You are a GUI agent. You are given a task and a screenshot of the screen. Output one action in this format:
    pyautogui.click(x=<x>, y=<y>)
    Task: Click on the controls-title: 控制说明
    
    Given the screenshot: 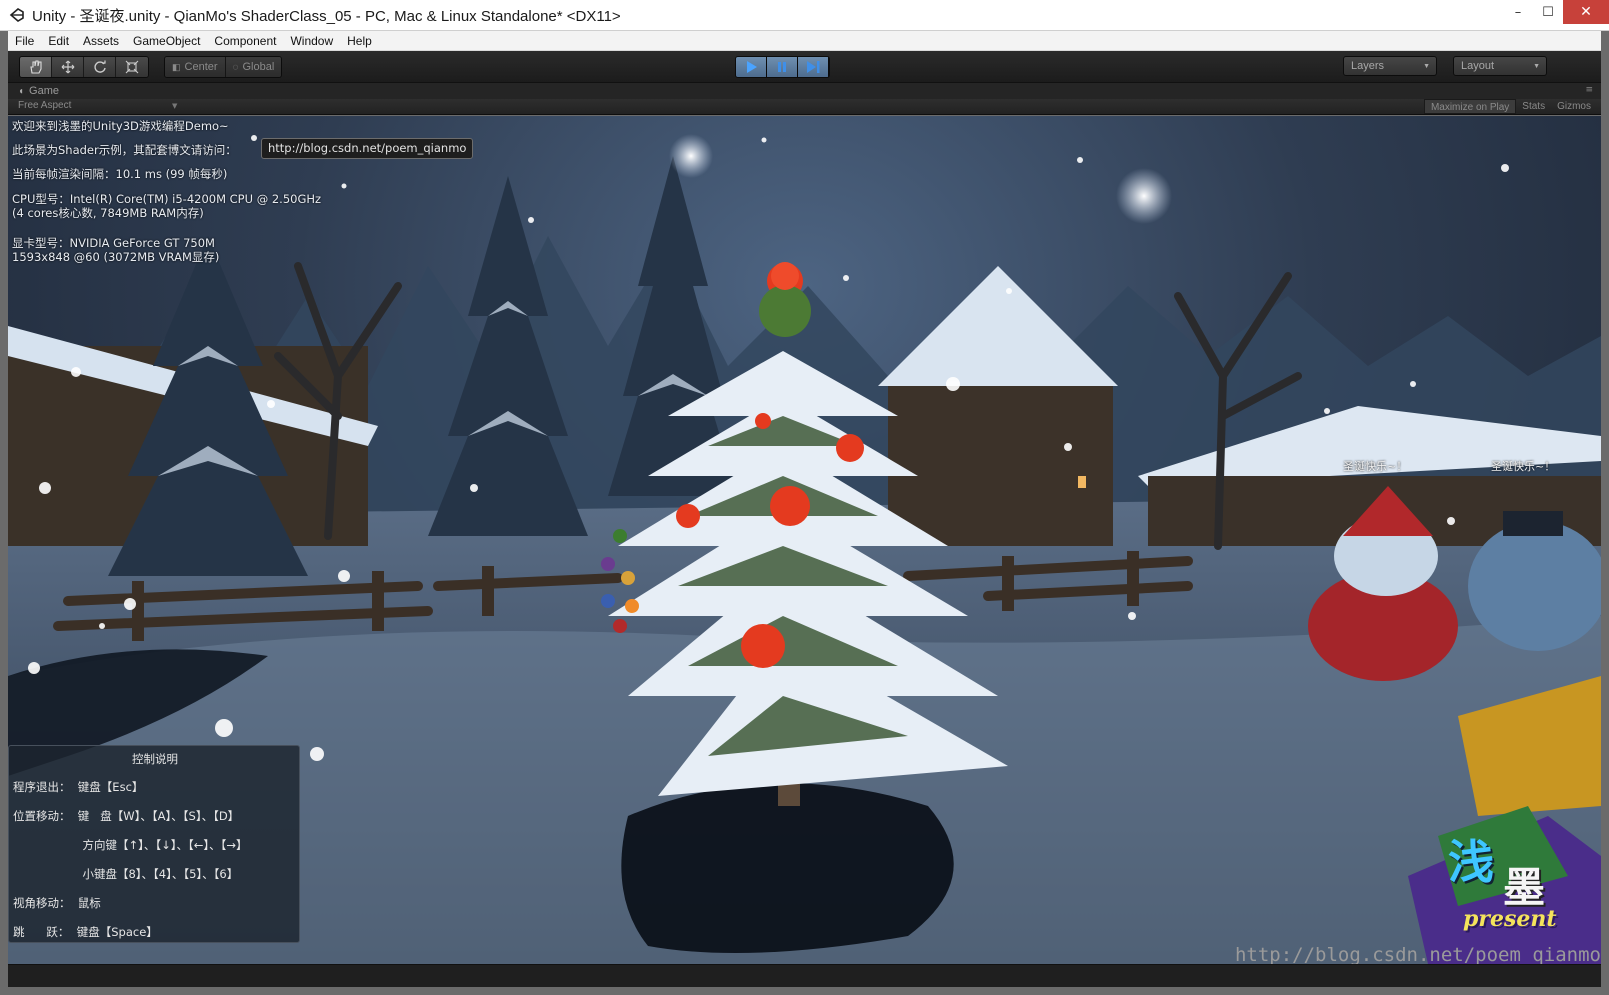 What is the action you would take?
    pyautogui.click(x=155, y=759)
    